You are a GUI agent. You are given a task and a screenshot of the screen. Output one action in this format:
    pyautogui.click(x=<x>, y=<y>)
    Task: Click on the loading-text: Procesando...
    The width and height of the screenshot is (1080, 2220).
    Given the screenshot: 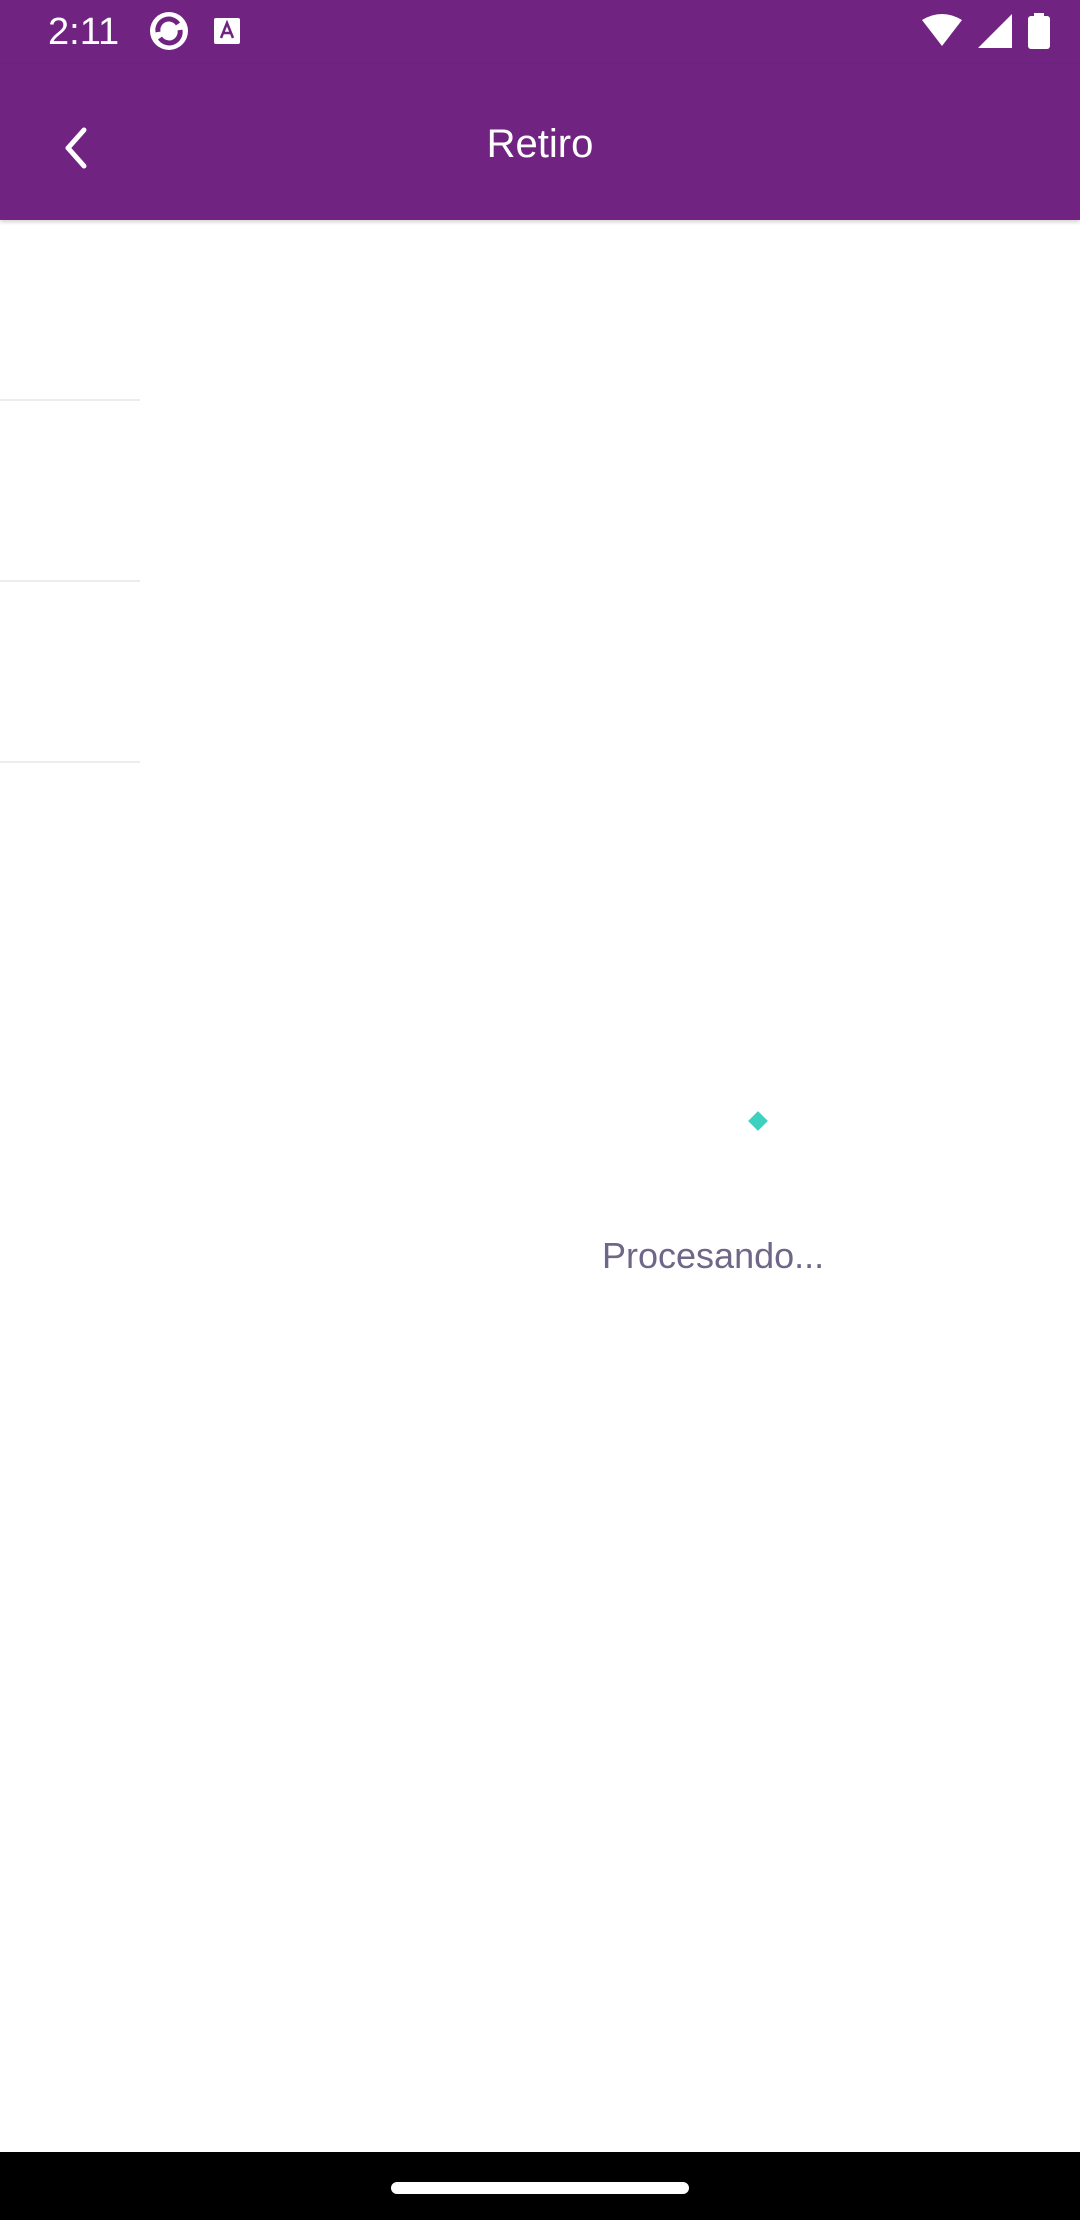 What is the action you would take?
    pyautogui.click(x=713, y=1255)
    